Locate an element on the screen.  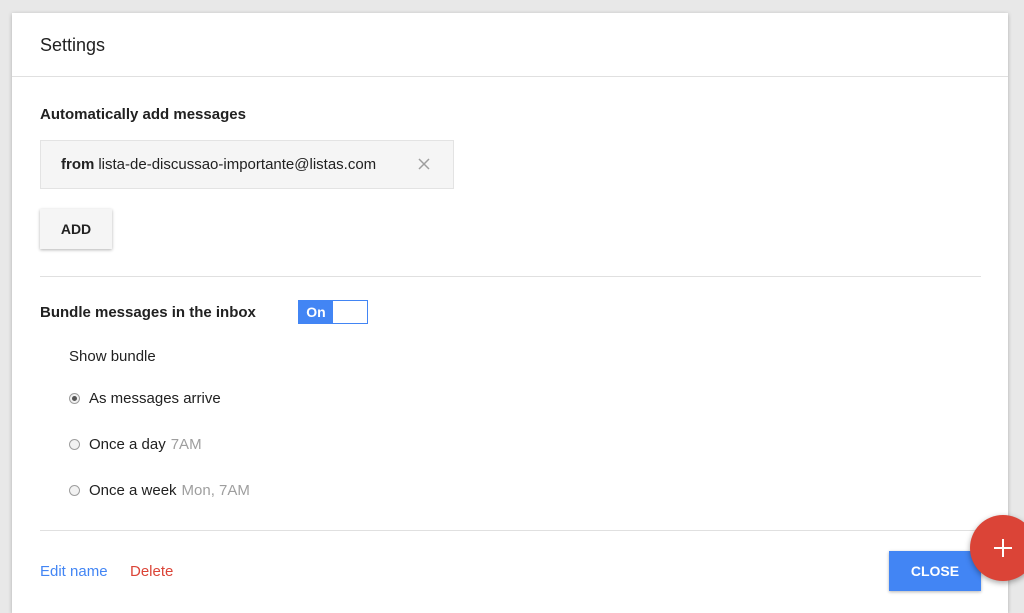
add-button: ADD is located at coordinates (76, 229).